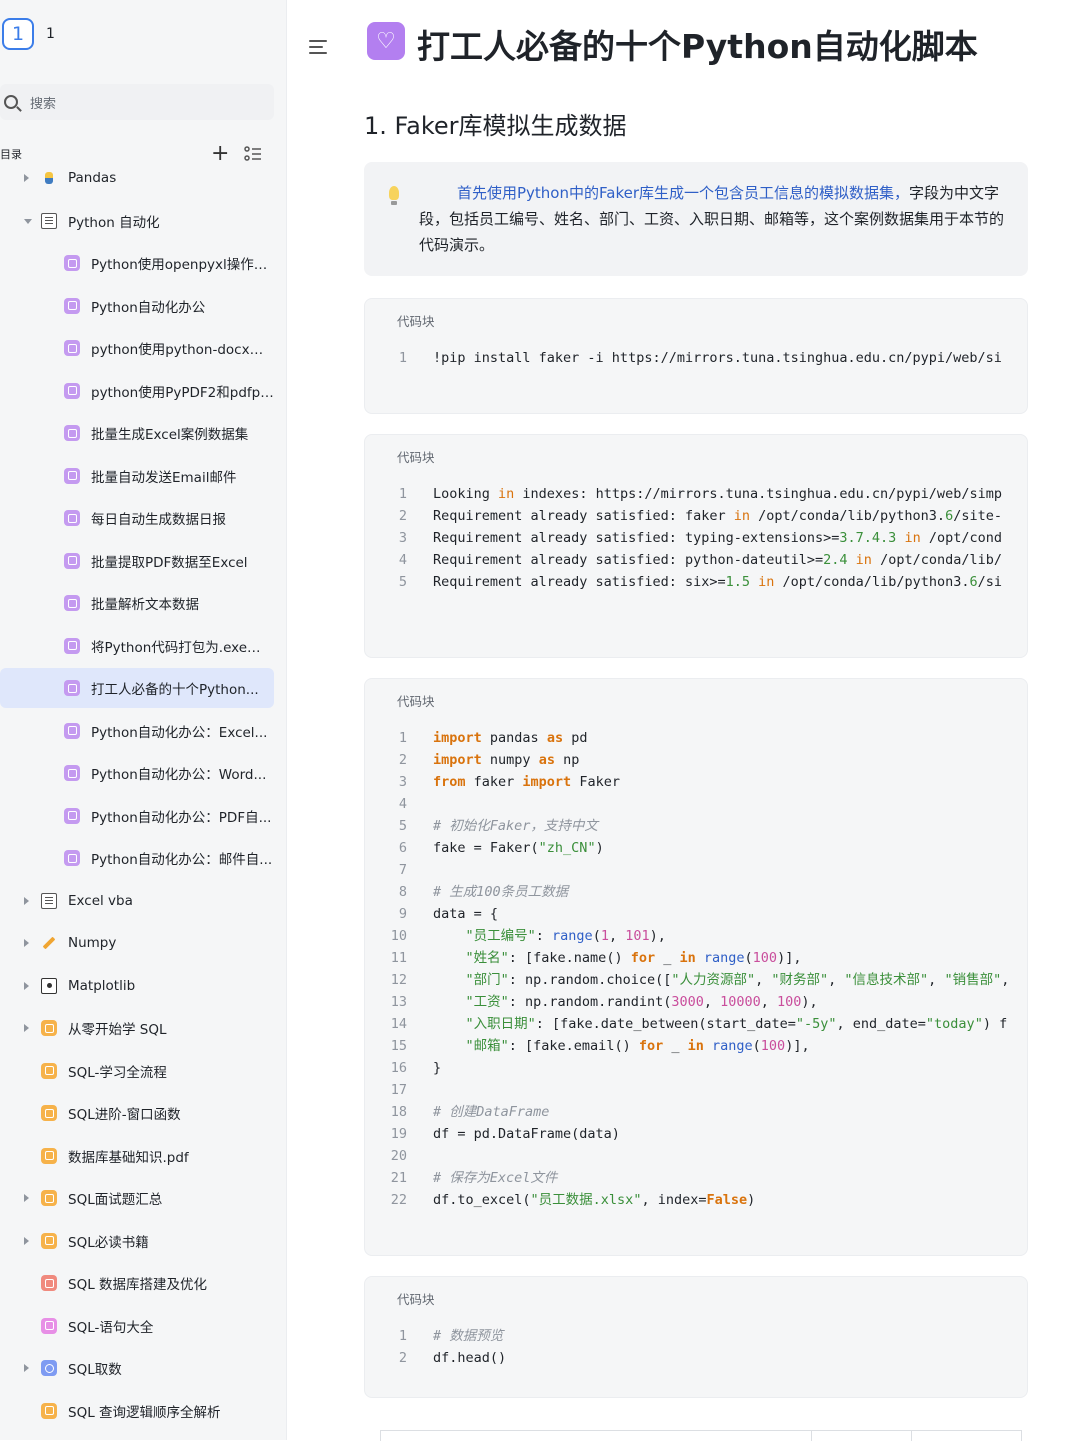  What do you see at coordinates (49, 1325) in the screenshot?
I see `pink-page-icon` at bounding box center [49, 1325].